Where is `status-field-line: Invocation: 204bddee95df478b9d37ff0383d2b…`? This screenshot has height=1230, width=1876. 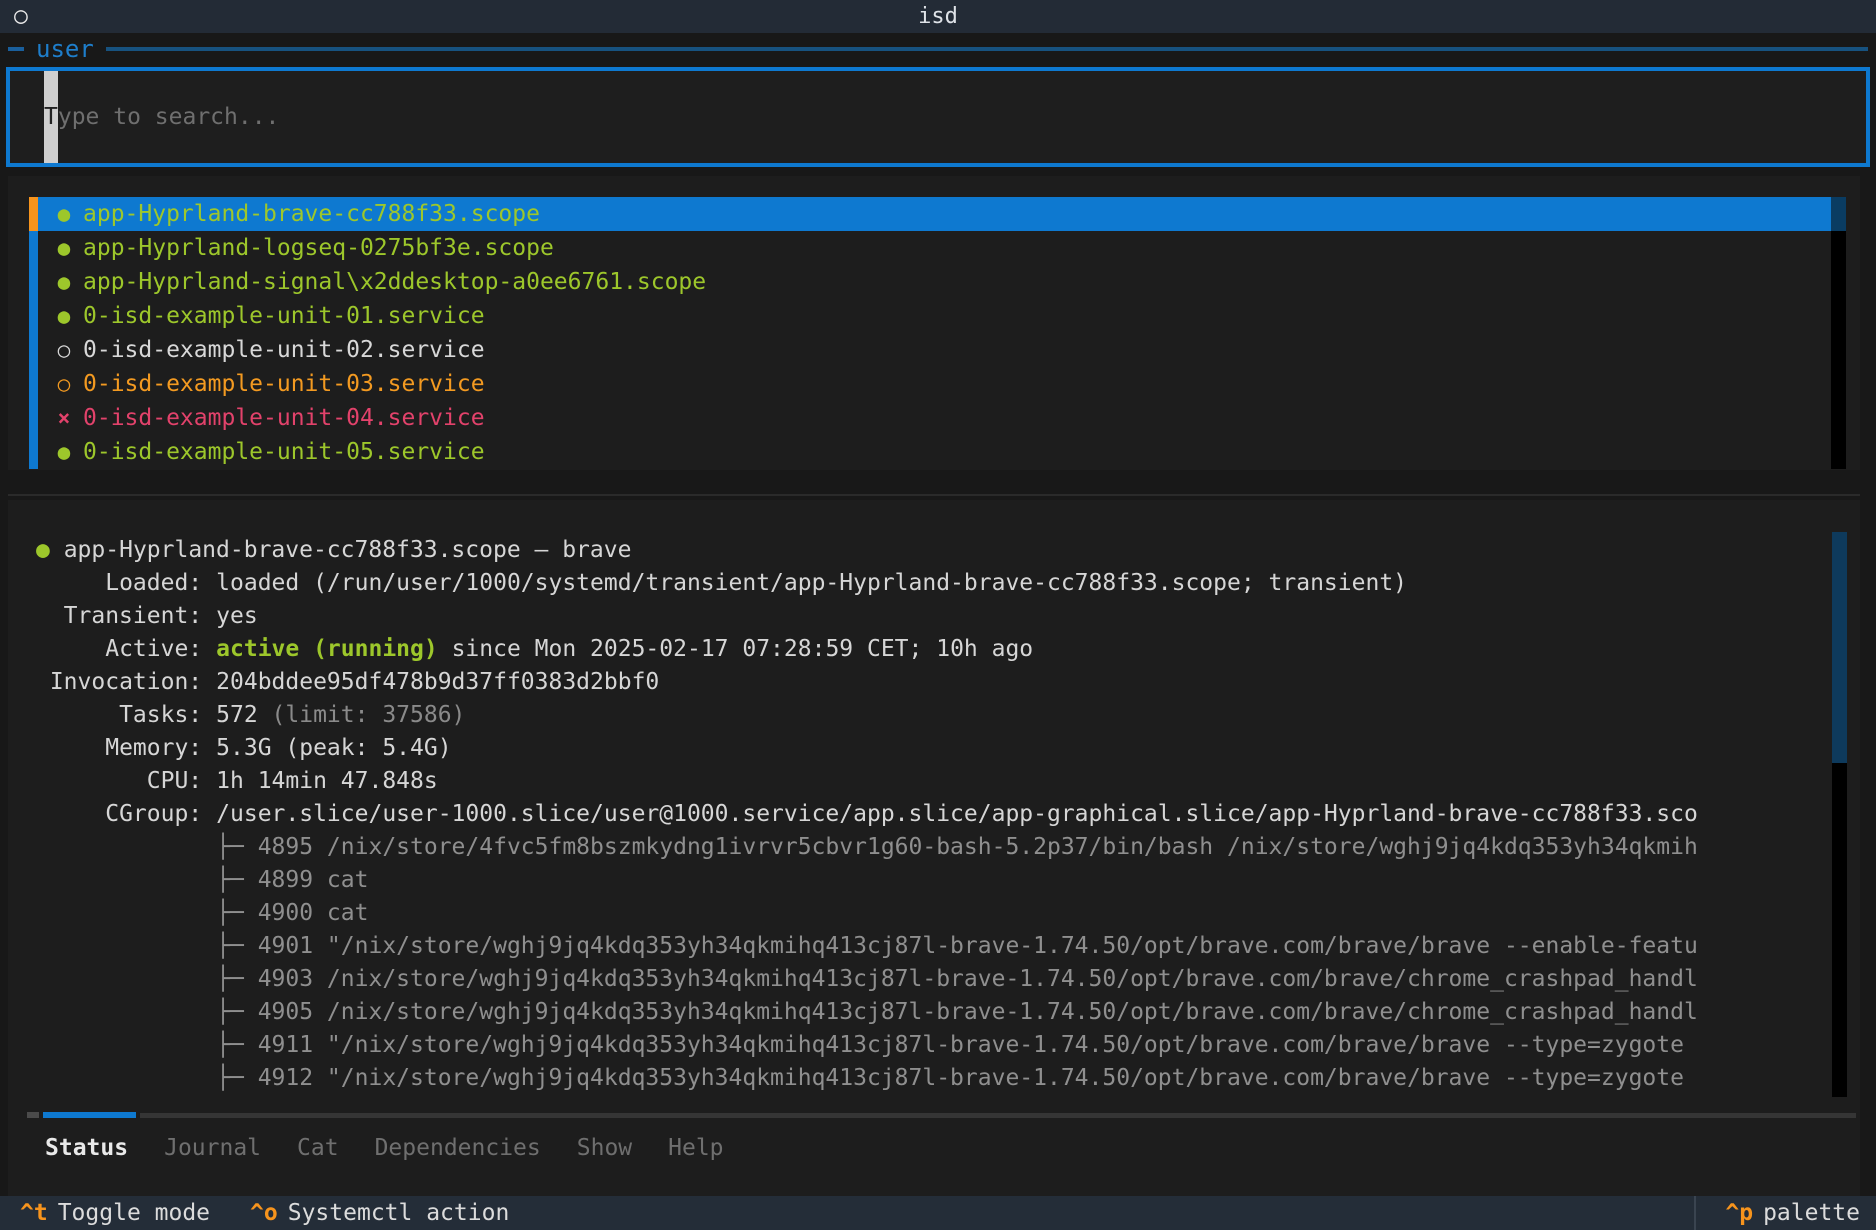 status-field-line: Invocation: 204bddee95df478b9d37ff0383d2b… is located at coordinates (933, 682).